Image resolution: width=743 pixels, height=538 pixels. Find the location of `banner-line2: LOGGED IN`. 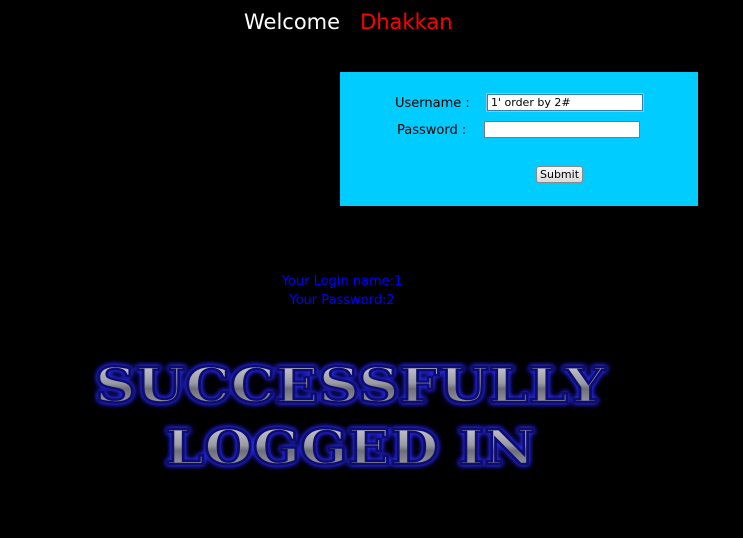

banner-line2: LOGGED IN is located at coordinates (350, 448).